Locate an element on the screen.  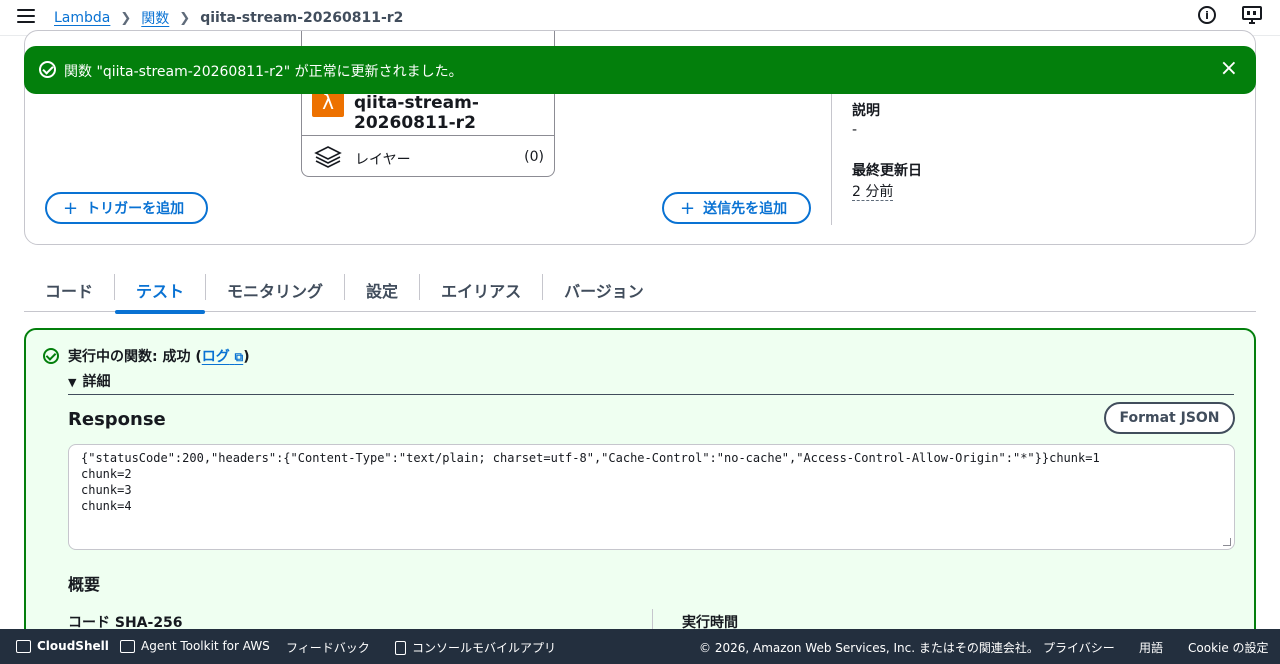
layers-icon is located at coordinates (328, 157).